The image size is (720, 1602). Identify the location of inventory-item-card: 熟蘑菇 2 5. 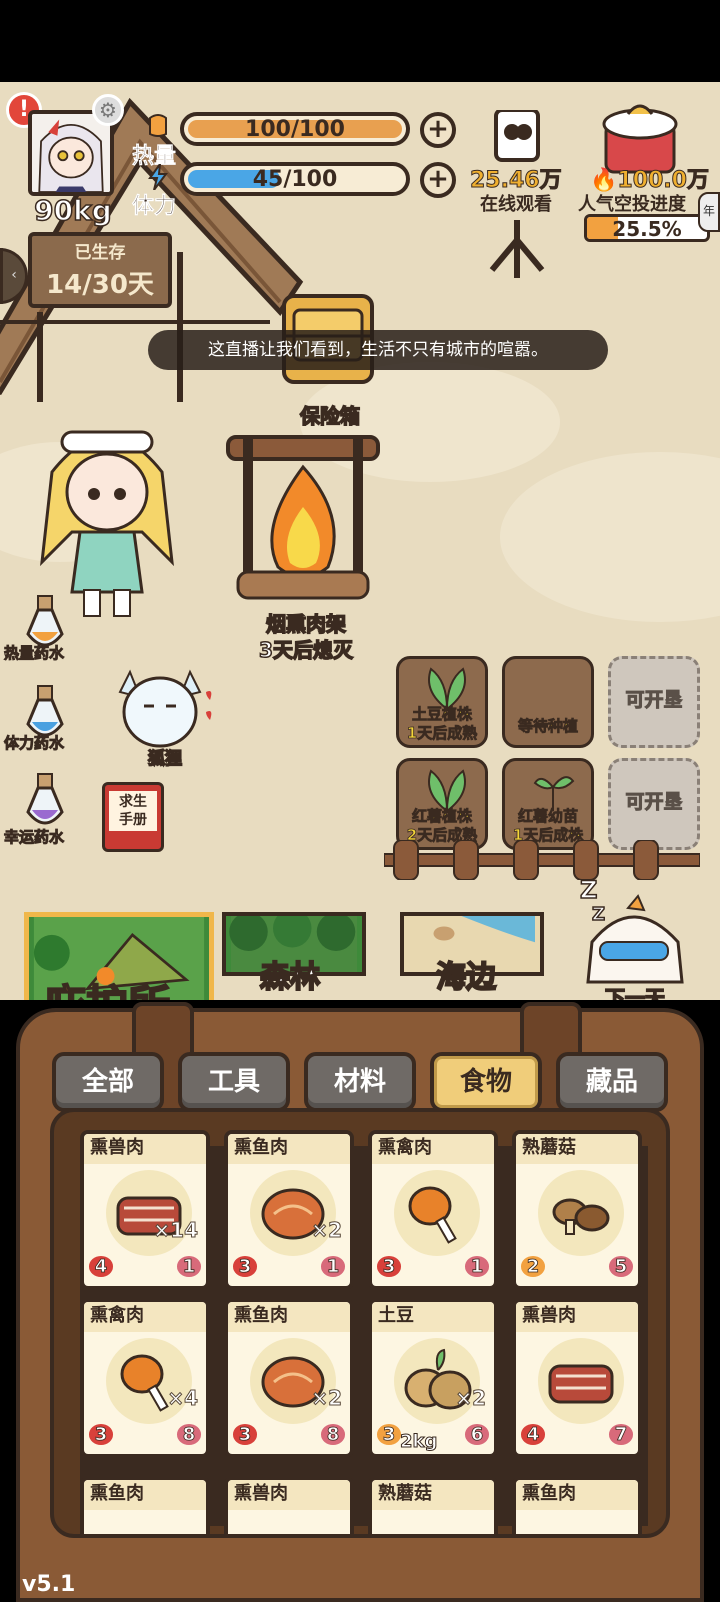
(577, 1210).